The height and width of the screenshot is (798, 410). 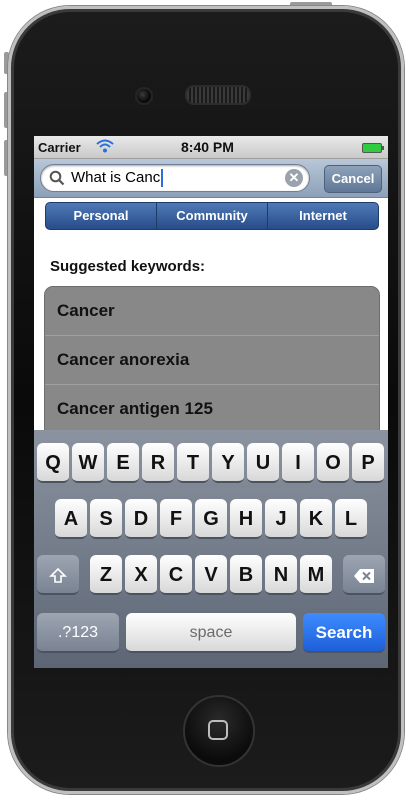 I want to click on search-icon, so click(x=57, y=178).